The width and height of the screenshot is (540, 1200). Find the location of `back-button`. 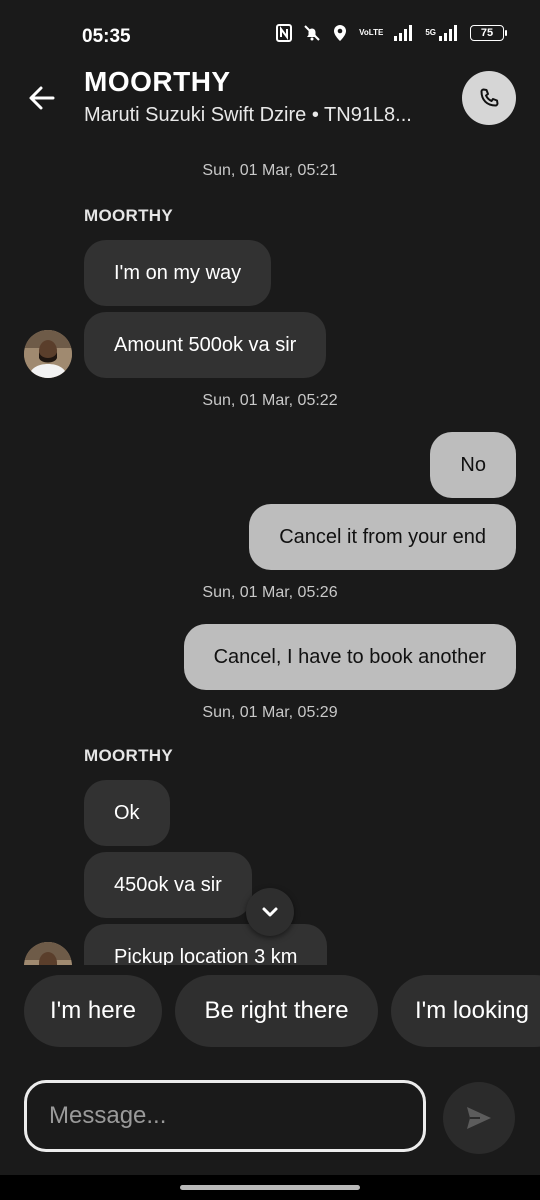

back-button is located at coordinates (42, 98).